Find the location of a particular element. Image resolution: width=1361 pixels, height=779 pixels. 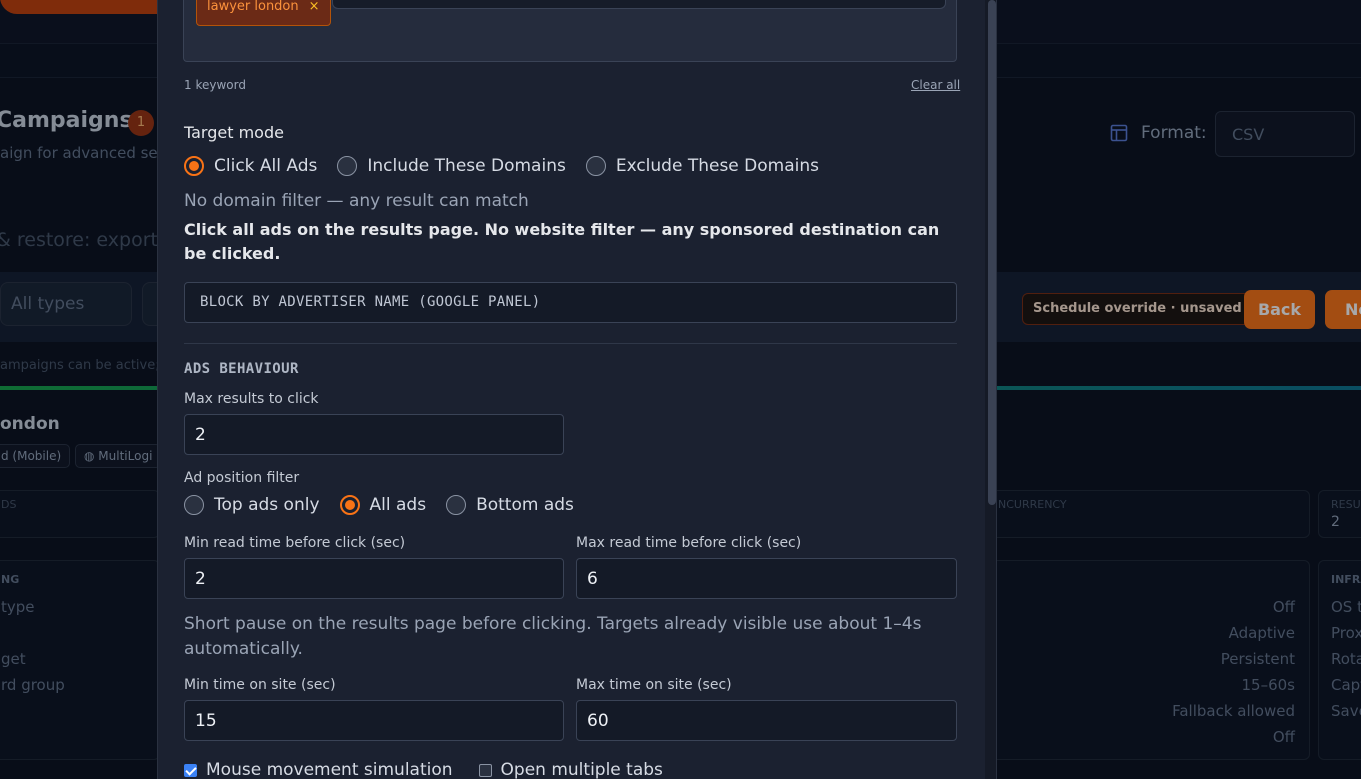

close-icon: × is located at coordinates (314, 7).